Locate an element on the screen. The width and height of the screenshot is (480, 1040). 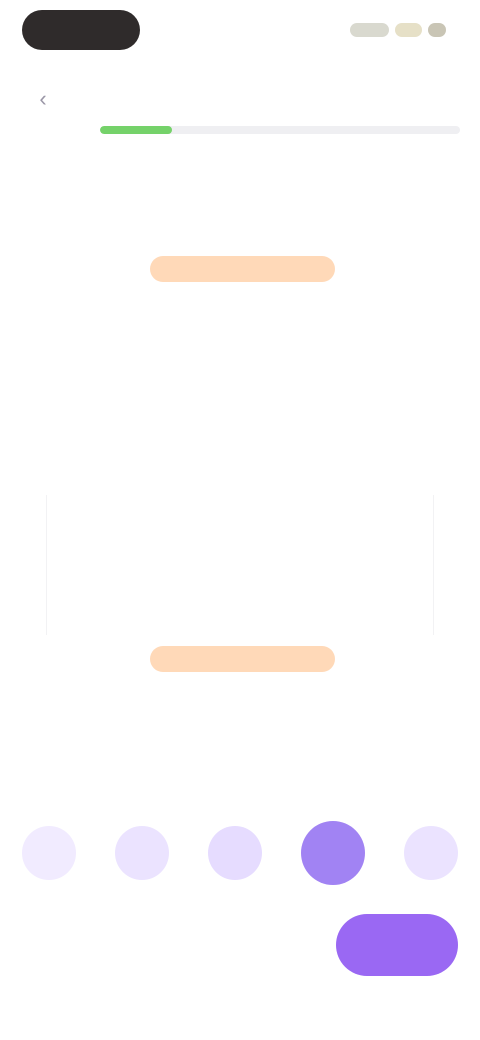
footer is located at coordinates (239, 945).